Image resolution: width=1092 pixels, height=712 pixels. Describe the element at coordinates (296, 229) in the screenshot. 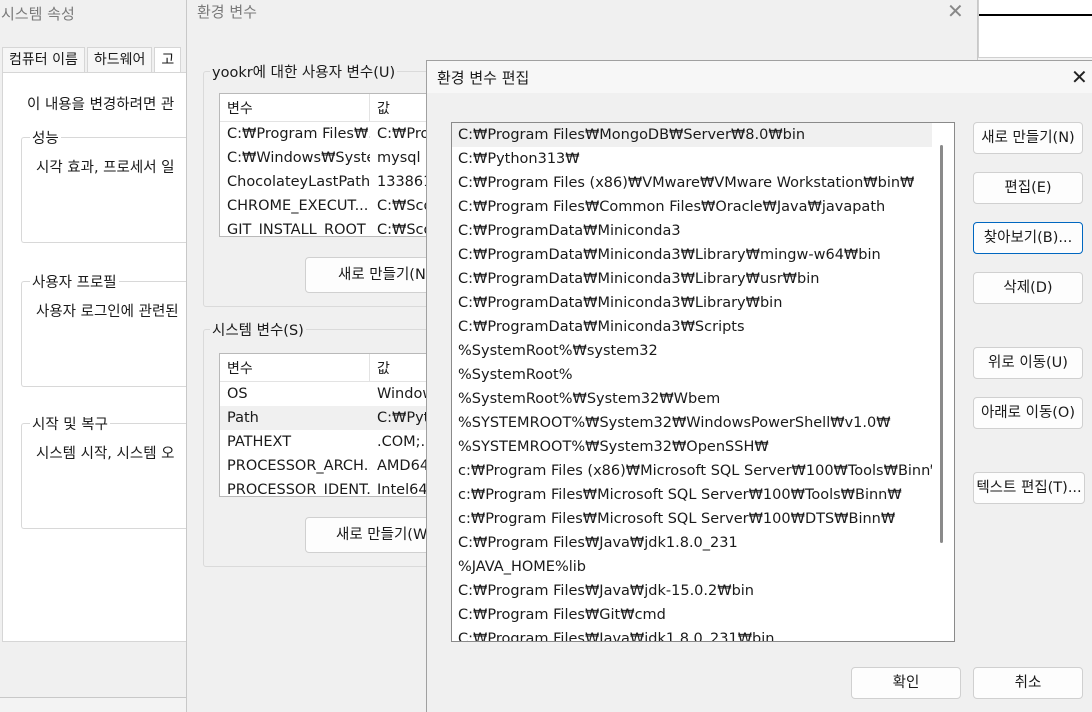

I see `variable-name: GIT_INSTALL_ROOT` at that location.